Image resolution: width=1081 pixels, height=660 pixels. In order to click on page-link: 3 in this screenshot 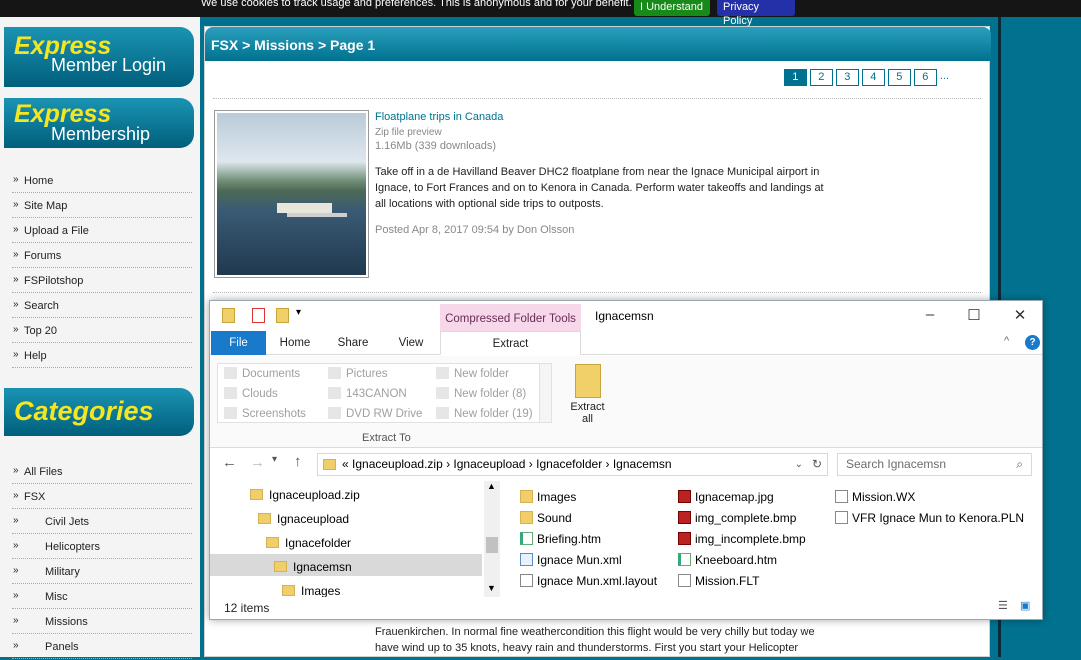, I will do `click(847, 77)`.